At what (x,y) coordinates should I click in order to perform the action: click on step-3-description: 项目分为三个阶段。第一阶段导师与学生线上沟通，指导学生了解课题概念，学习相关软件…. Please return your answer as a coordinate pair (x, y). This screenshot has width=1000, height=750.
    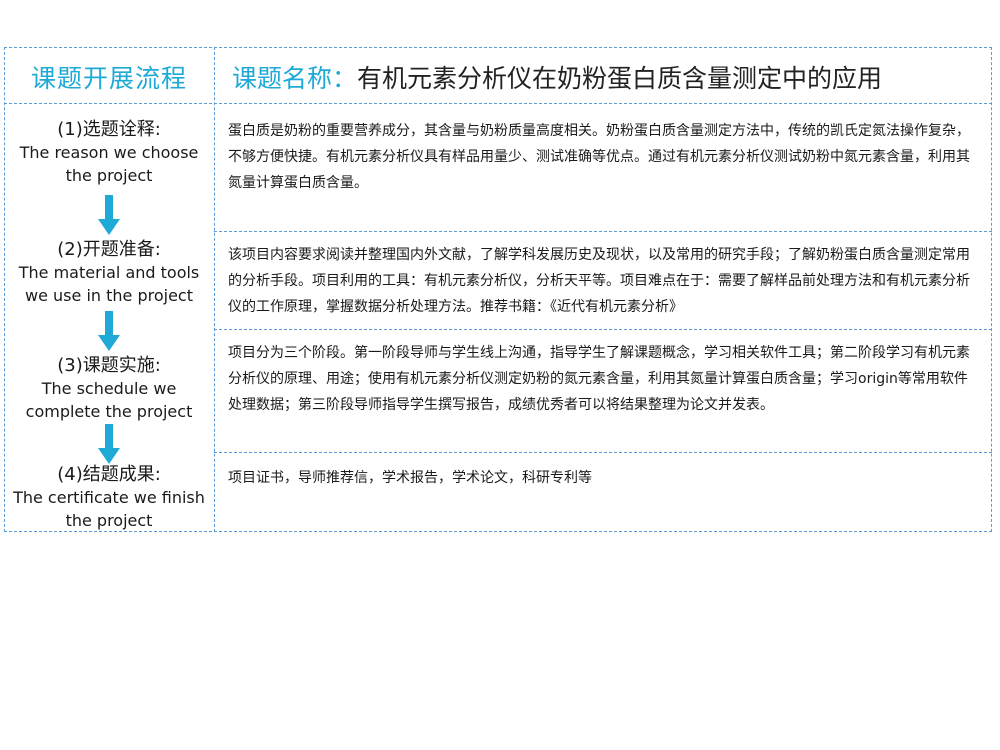
    Looking at the image, I should click on (599, 379).